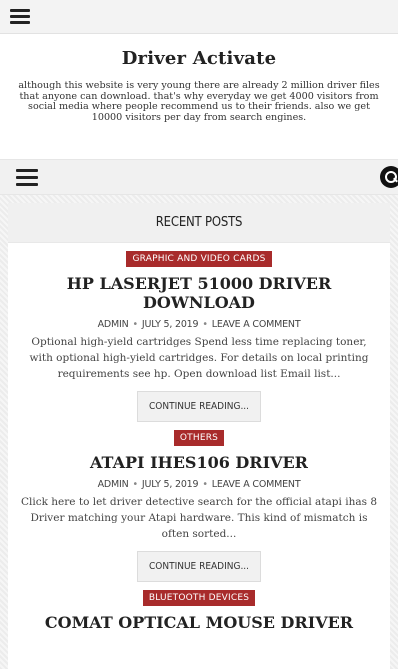 Image resolution: width=398 pixels, height=669 pixels. Describe the element at coordinates (199, 17) in the screenshot. I see `top-bar` at that location.